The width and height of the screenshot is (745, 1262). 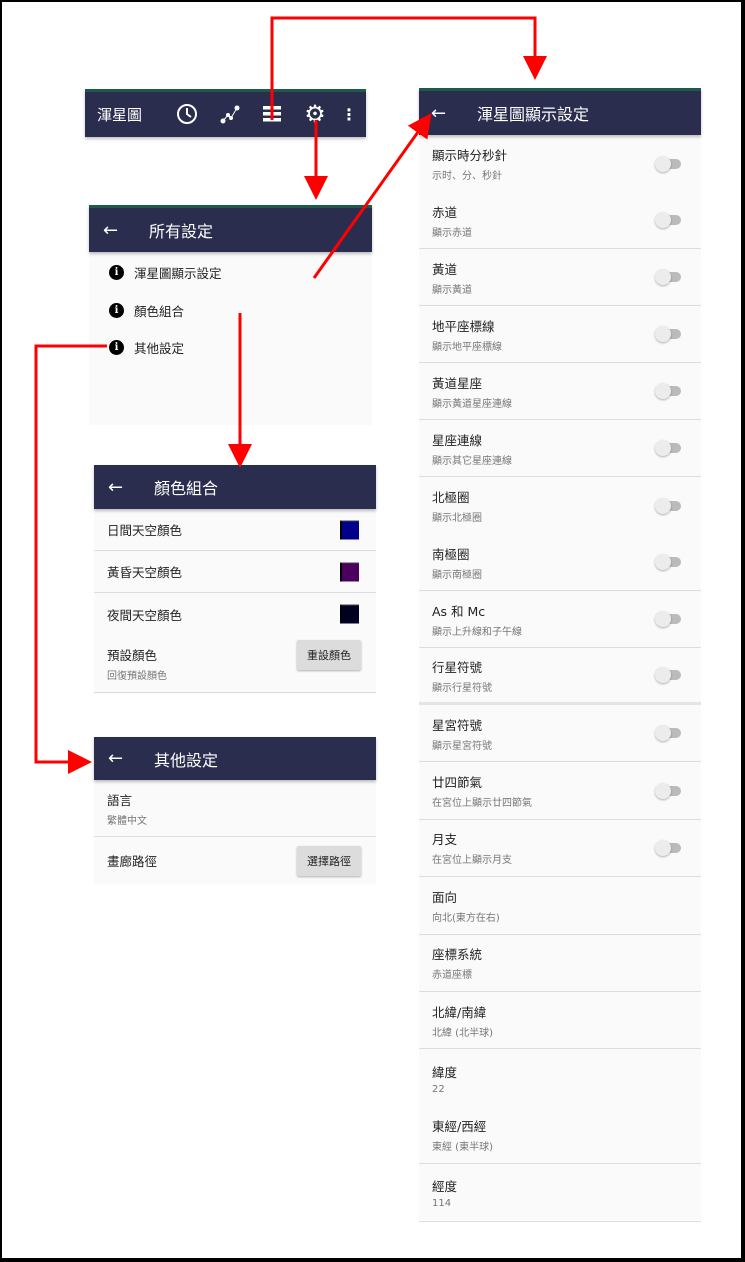 I want to click on arrow-item-to-other, so click(x=70, y=559).